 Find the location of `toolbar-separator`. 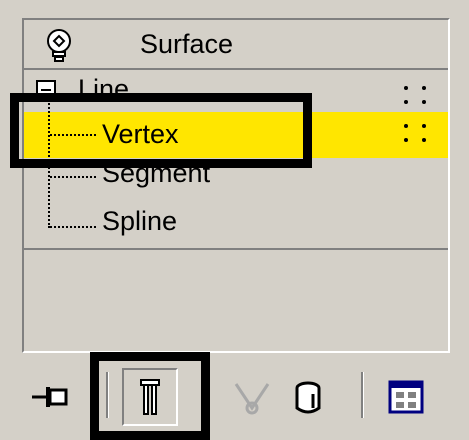

toolbar-separator is located at coordinates (362, 395).